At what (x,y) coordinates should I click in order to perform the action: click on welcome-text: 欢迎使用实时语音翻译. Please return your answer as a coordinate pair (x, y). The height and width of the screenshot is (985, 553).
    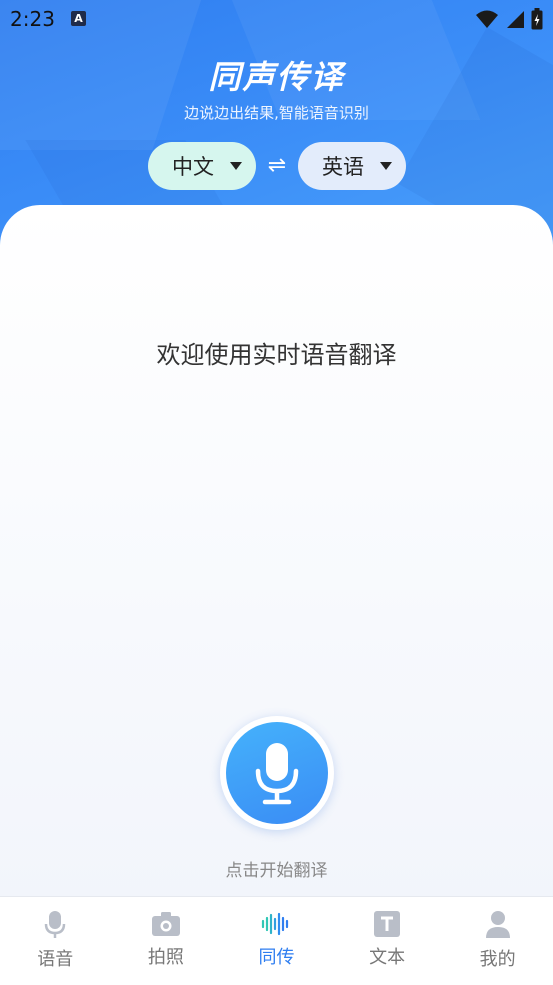
    Looking at the image, I should click on (276, 355).